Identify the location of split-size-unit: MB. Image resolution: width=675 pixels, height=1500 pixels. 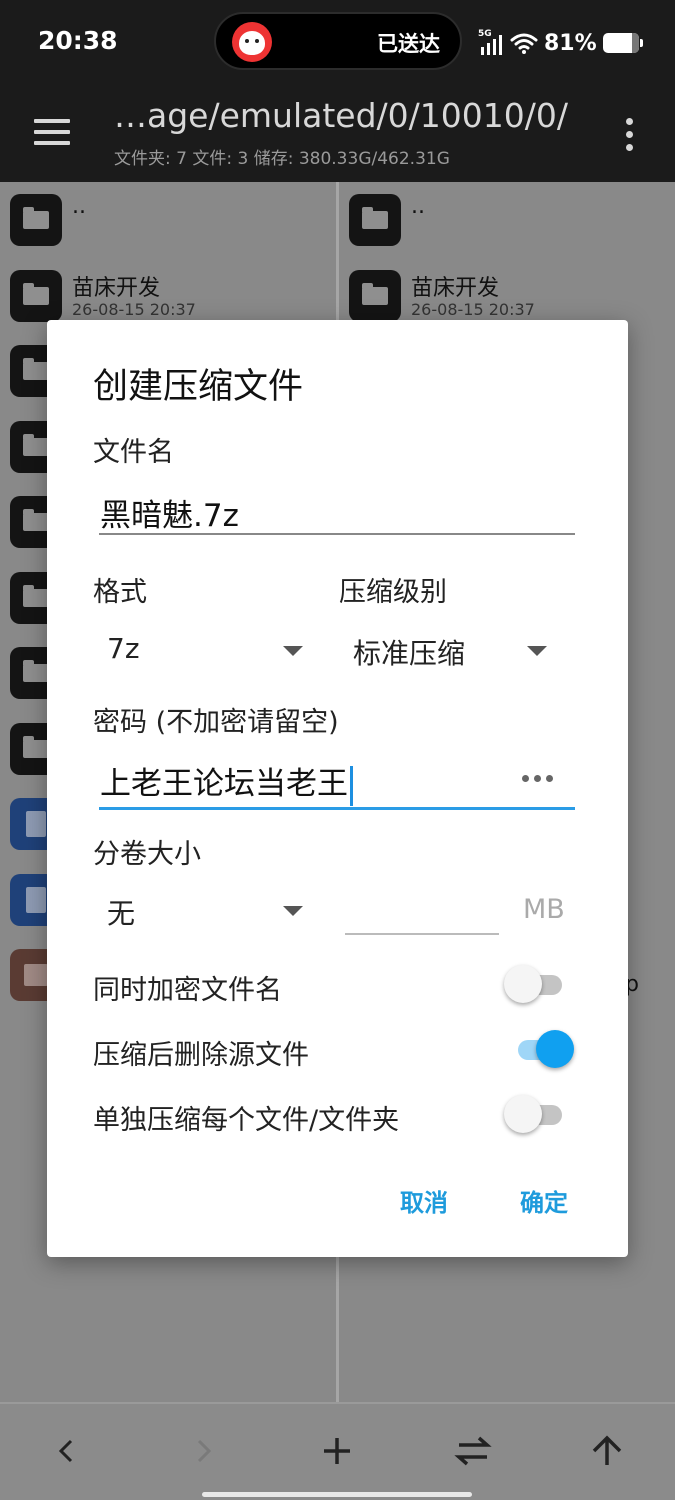
(544, 909).